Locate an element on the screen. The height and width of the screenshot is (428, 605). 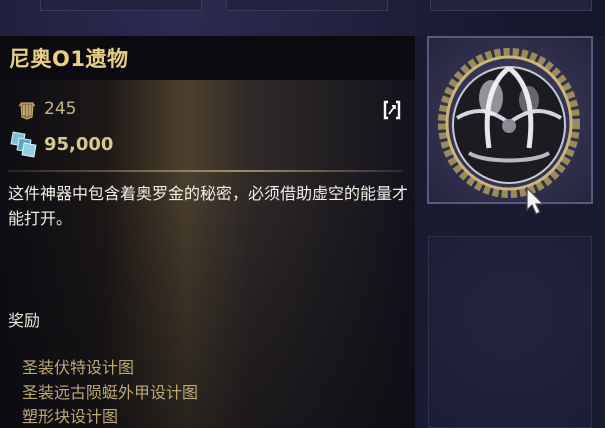
ticket-value: 245 is located at coordinates (60, 109).